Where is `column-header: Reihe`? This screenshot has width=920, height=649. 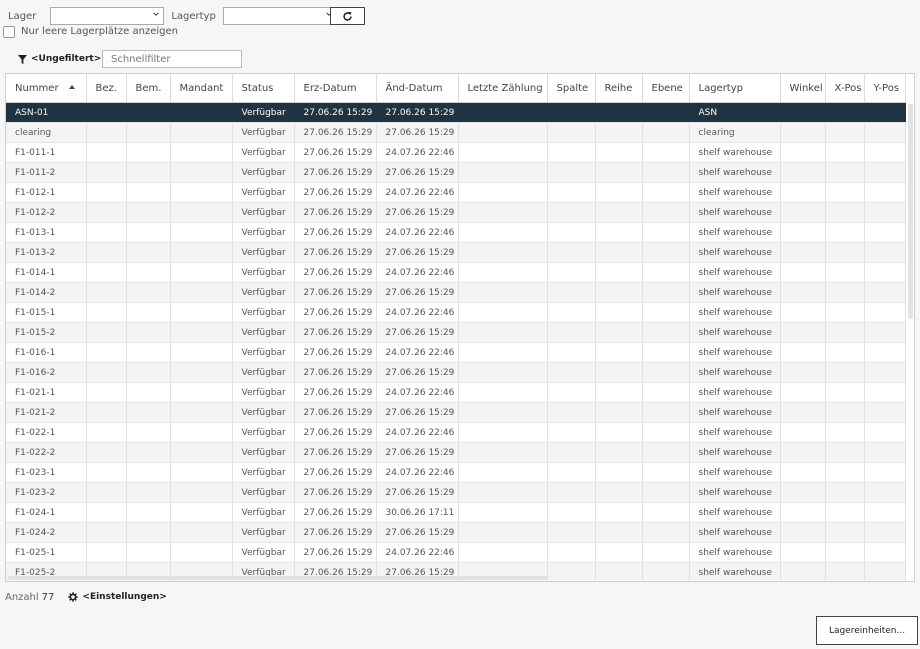
column-header: Reihe is located at coordinates (619, 88).